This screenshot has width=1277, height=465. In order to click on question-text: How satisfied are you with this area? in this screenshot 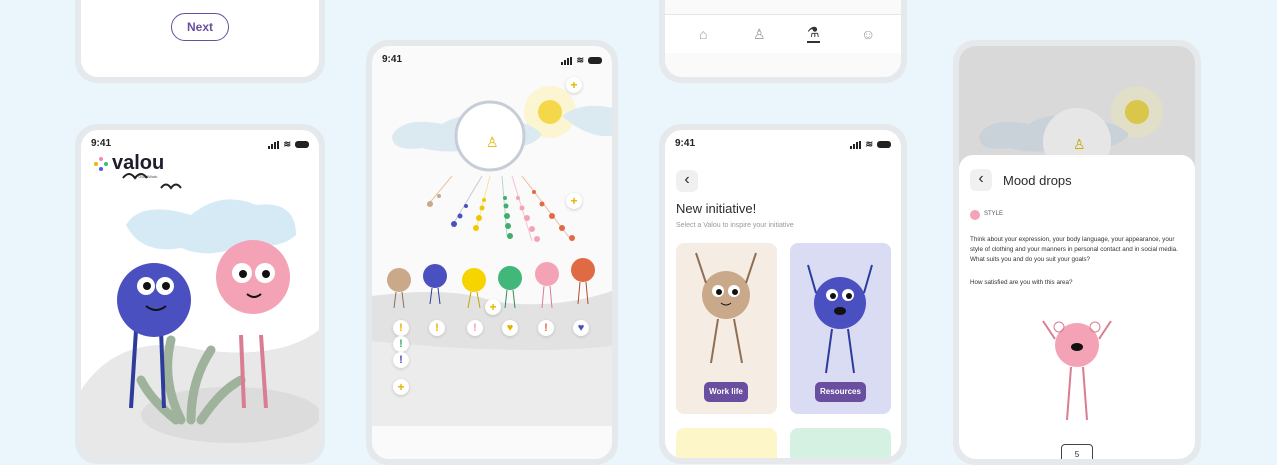, I will do `click(1021, 282)`.